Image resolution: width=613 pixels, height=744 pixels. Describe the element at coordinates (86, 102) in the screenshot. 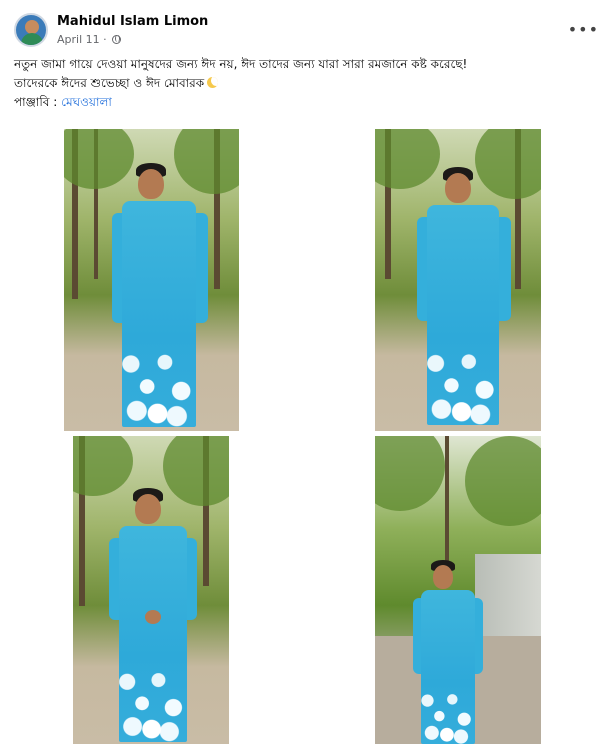

I see `brand-link: মেঘওয়ালা` at that location.